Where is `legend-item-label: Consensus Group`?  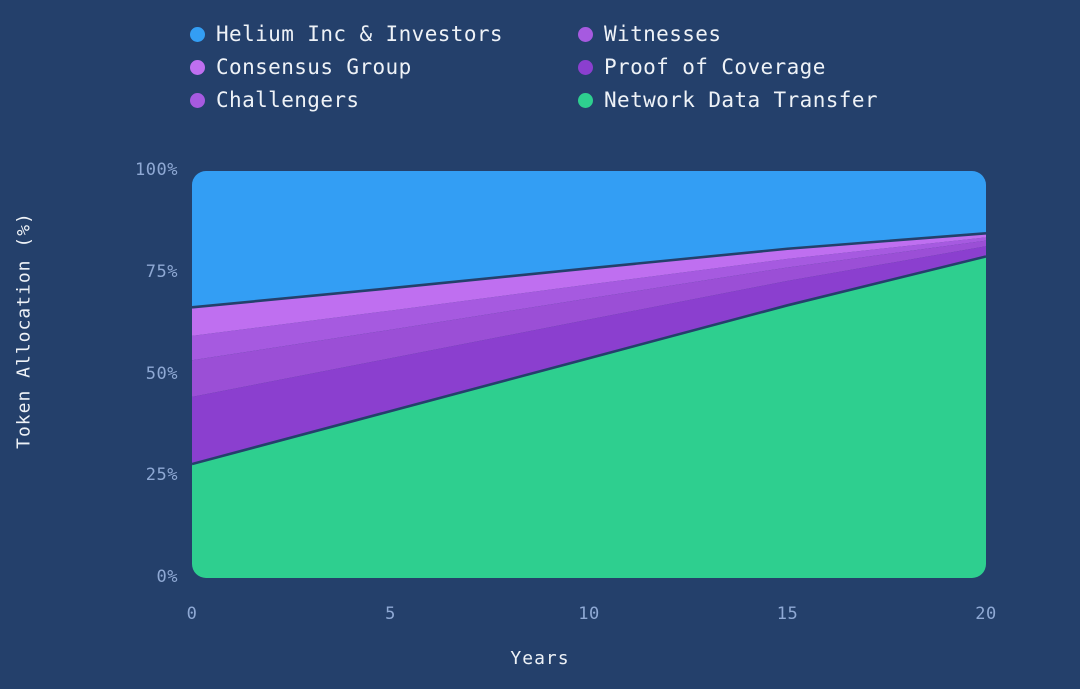
legend-item-label: Consensus Group is located at coordinates (314, 67).